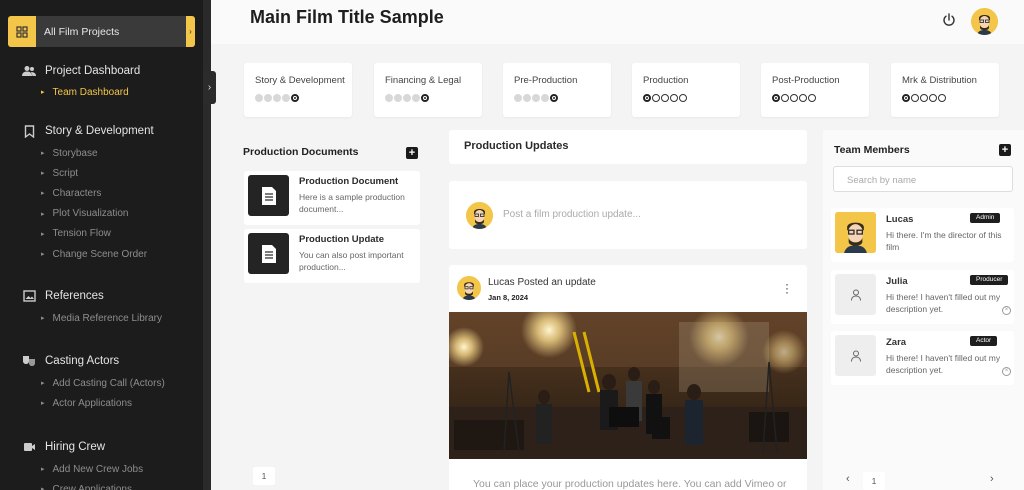 This screenshot has width=1024, height=490. What do you see at coordinates (99, 131) in the screenshot?
I see `nav-head-label: Story & Development` at bounding box center [99, 131].